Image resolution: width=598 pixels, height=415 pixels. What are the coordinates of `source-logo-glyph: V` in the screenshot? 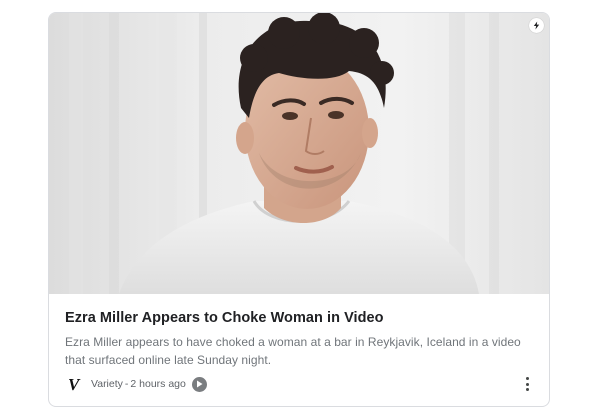 It's located at (74, 384).